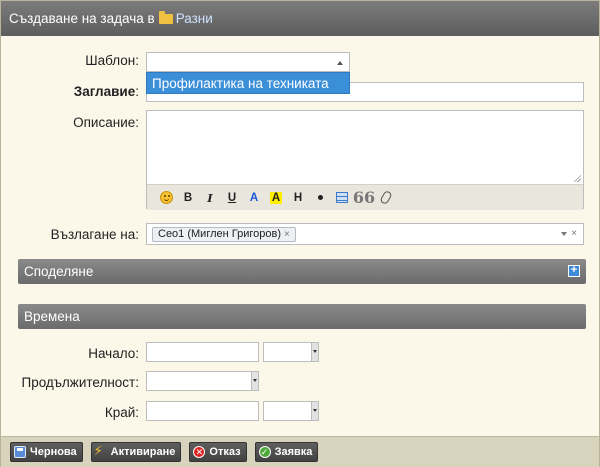 The image size is (600, 467). Describe the element at coordinates (59, 271) in the screenshot. I see `sharing-section-title: Споделяне` at that location.